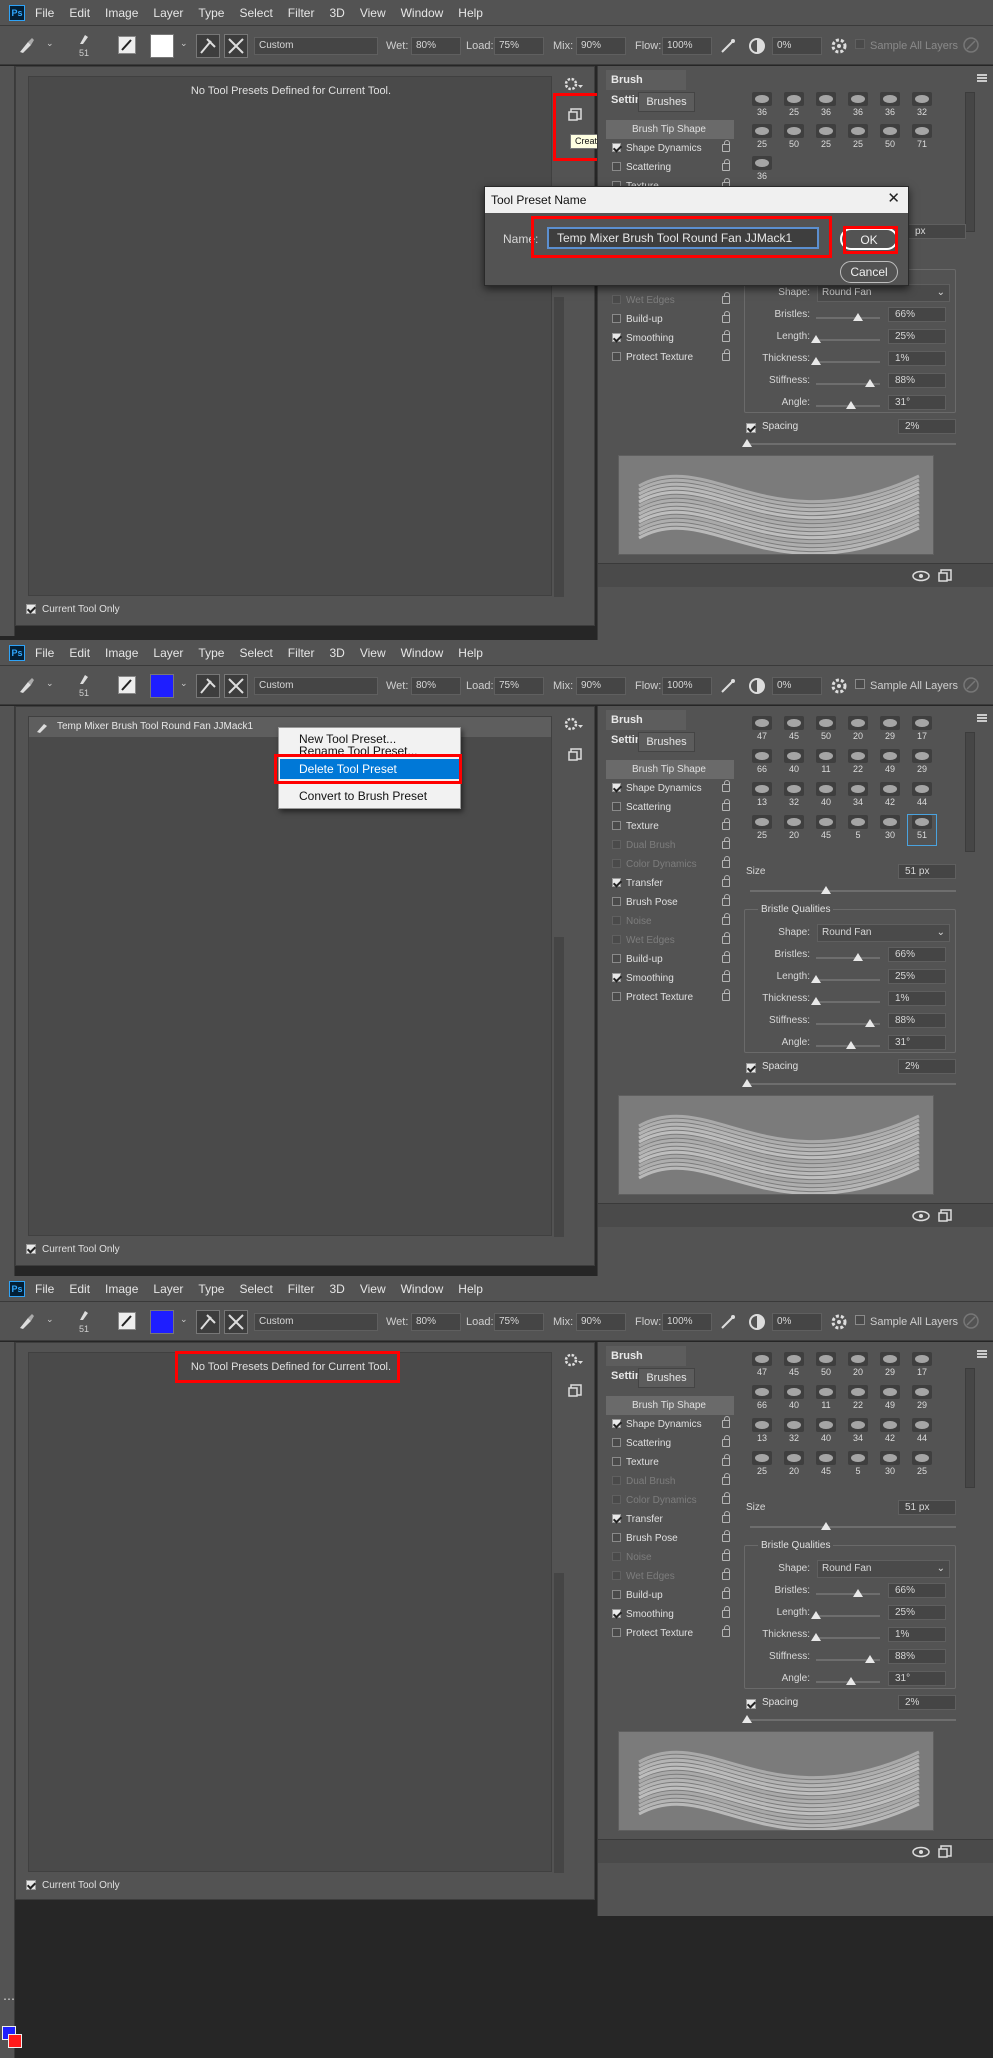 This screenshot has width=993, height=2058. Describe the element at coordinates (50, 43) in the screenshot. I see `chevron-down-icon: ⌄` at that location.